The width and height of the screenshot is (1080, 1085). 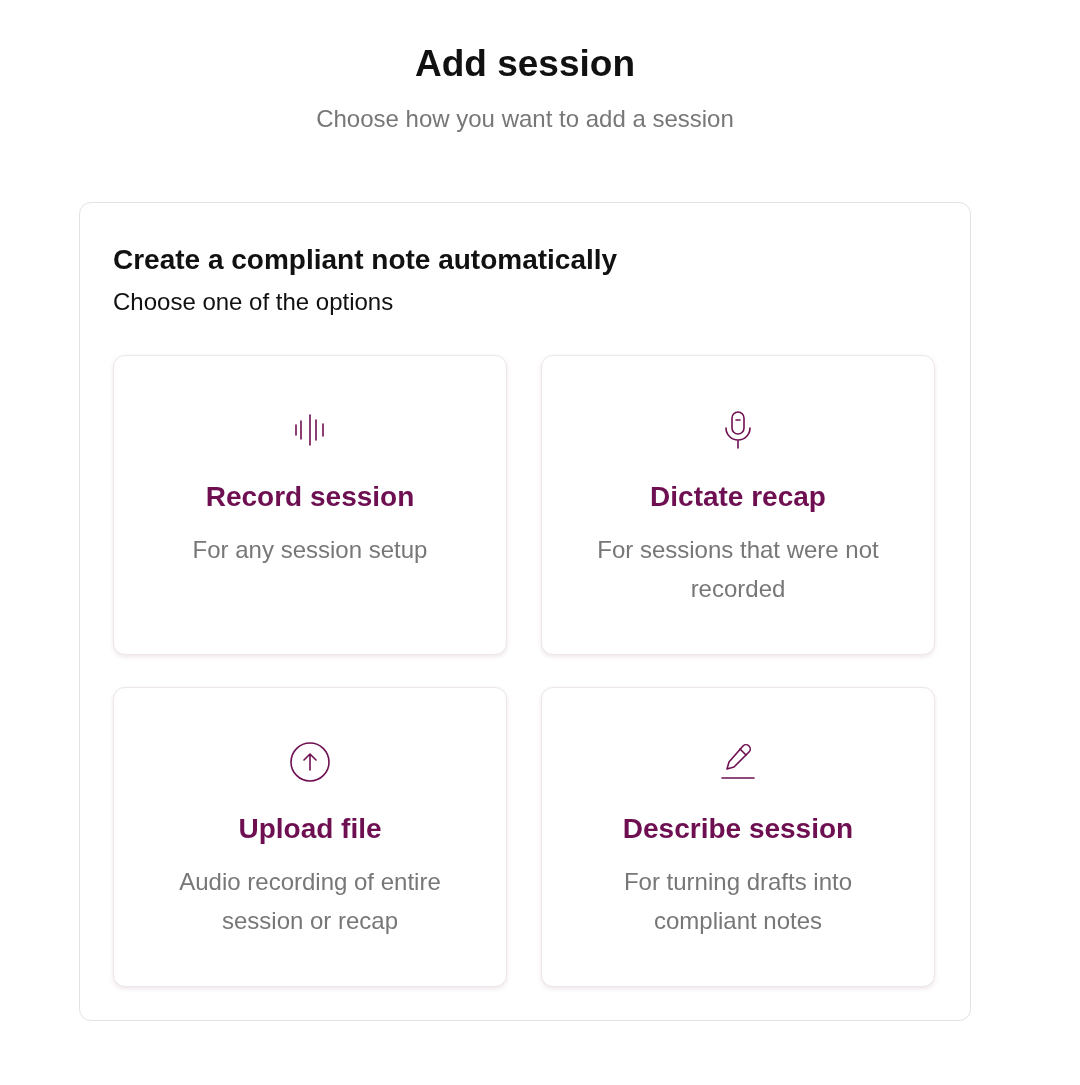 What do you see at coordinates (310, 497) in the screenshot?
I see `option-title: Record session` at bounding box center [310, 497].